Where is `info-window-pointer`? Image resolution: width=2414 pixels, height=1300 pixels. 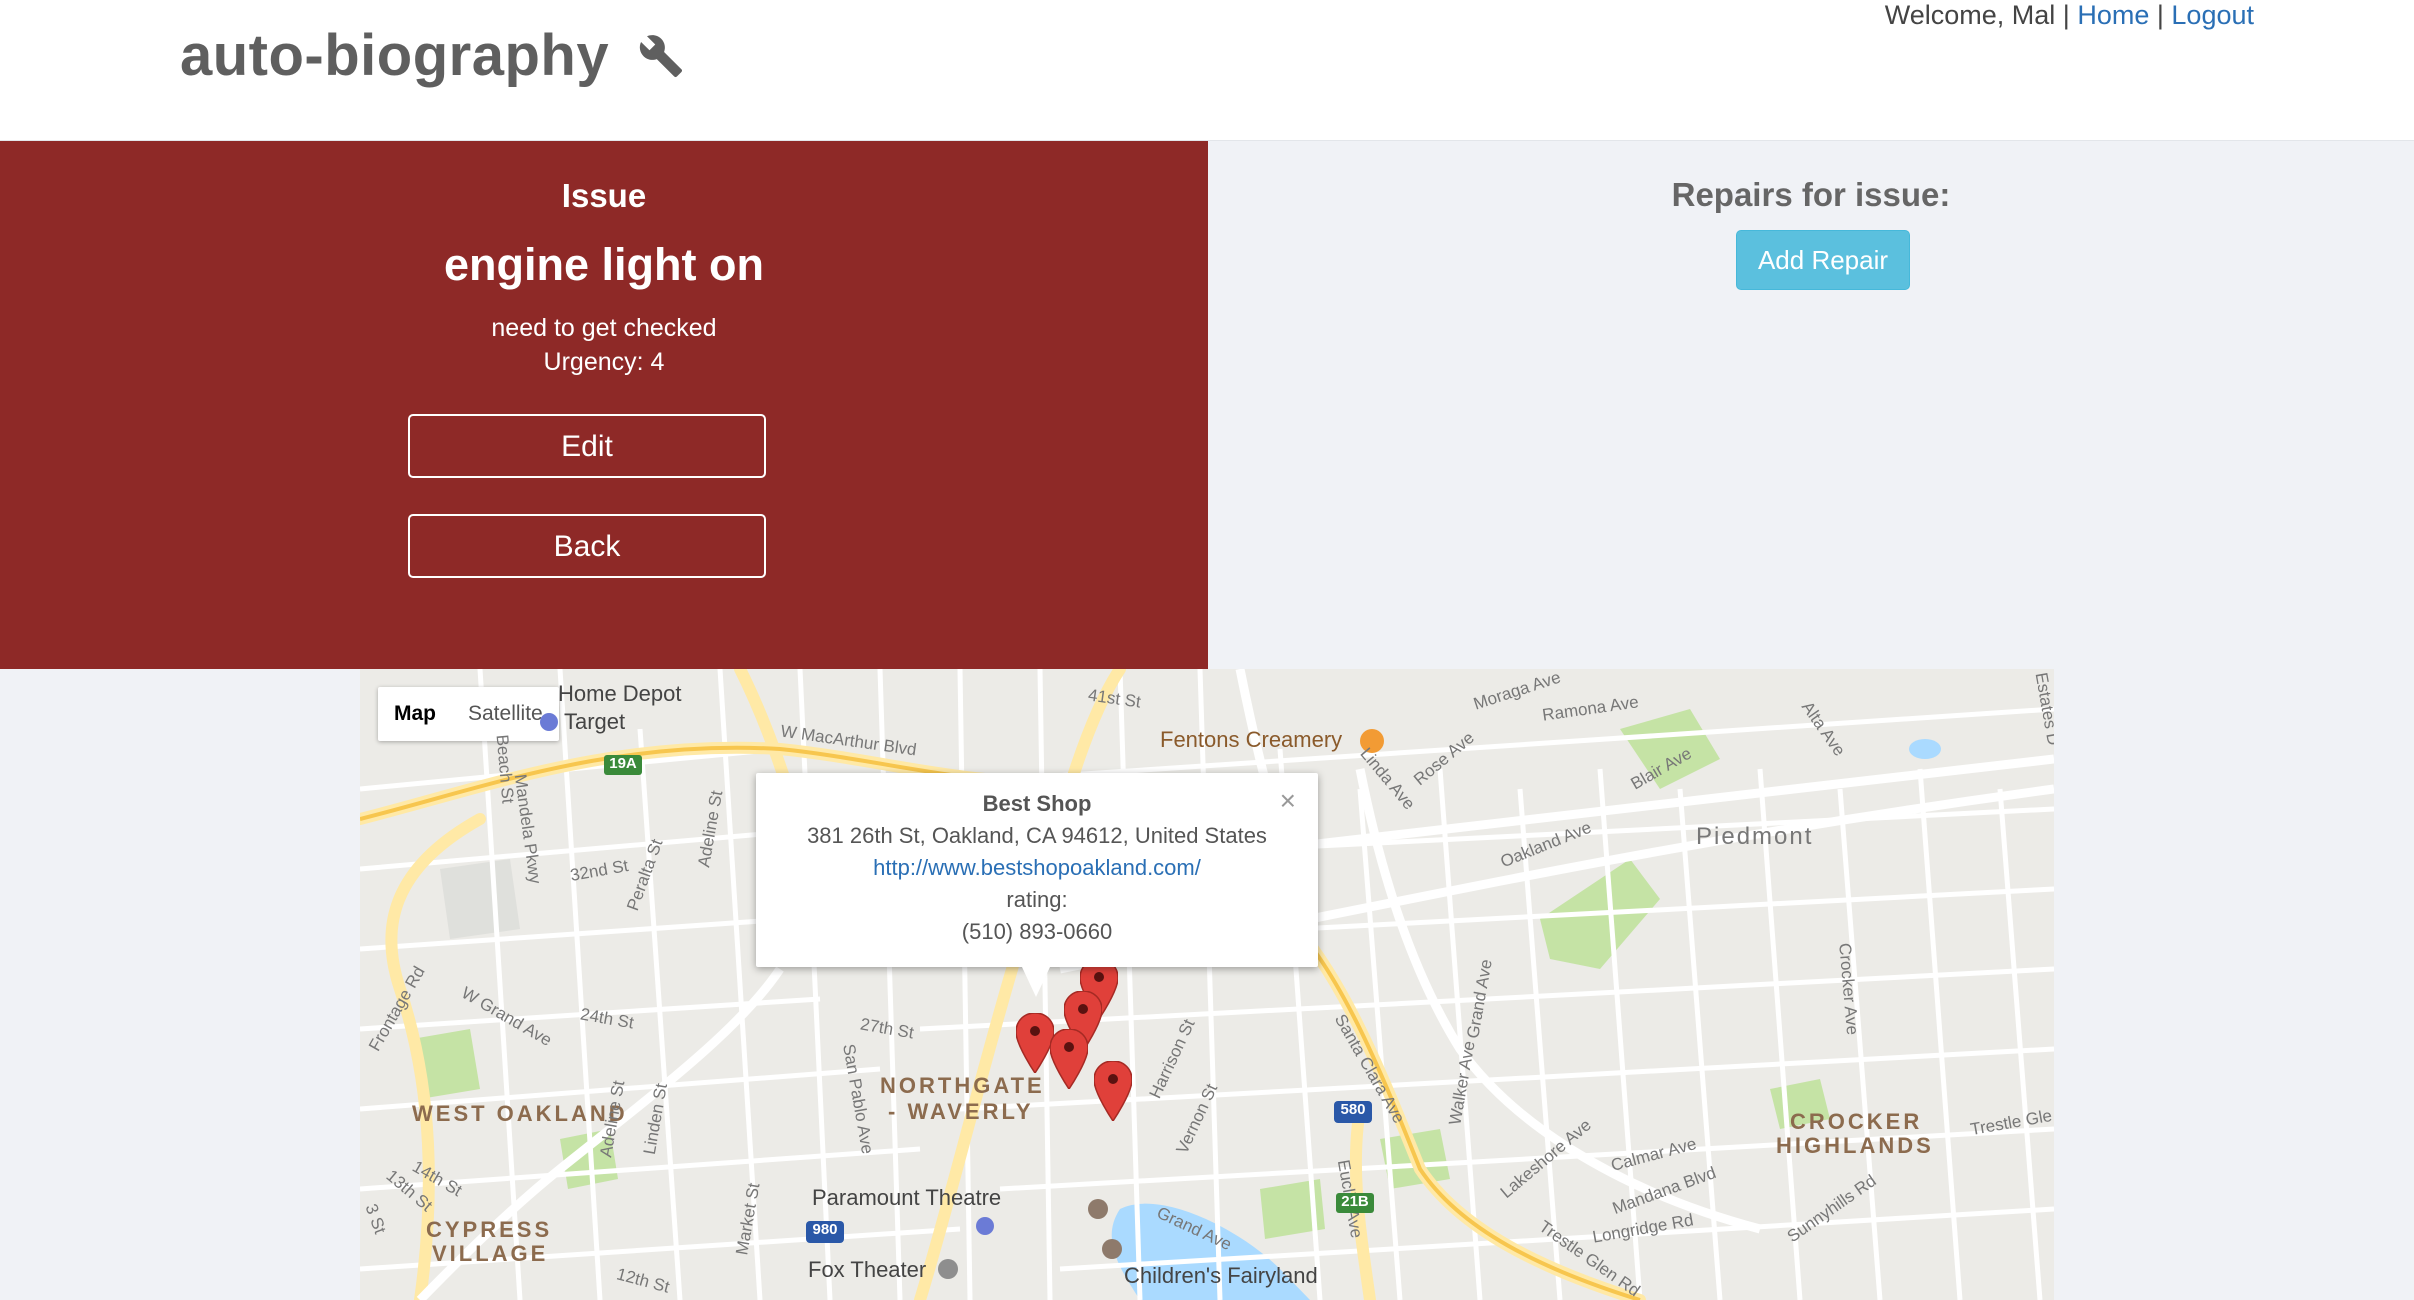
info-window-pointer is located at coordinates (1036, 982).